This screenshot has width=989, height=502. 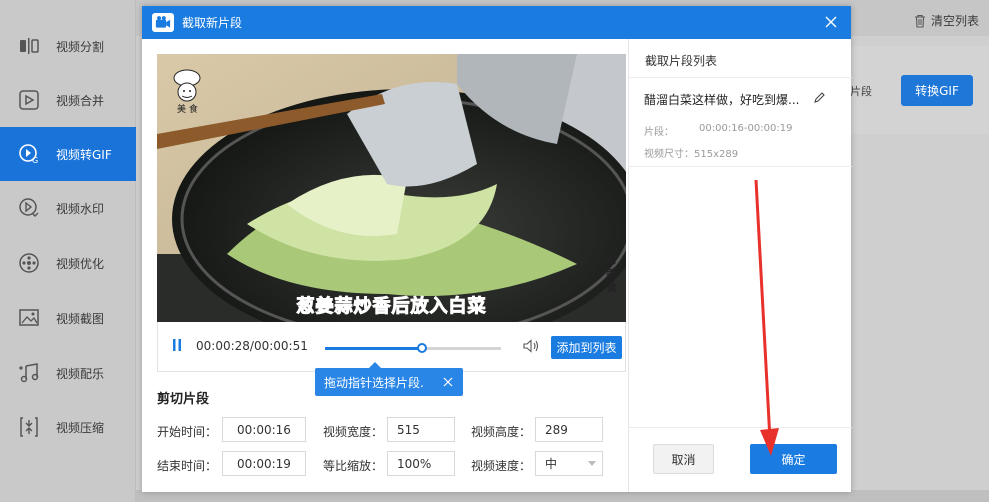 I want to click on clear-list-button: 清空列表, so click(x=946, y=20).